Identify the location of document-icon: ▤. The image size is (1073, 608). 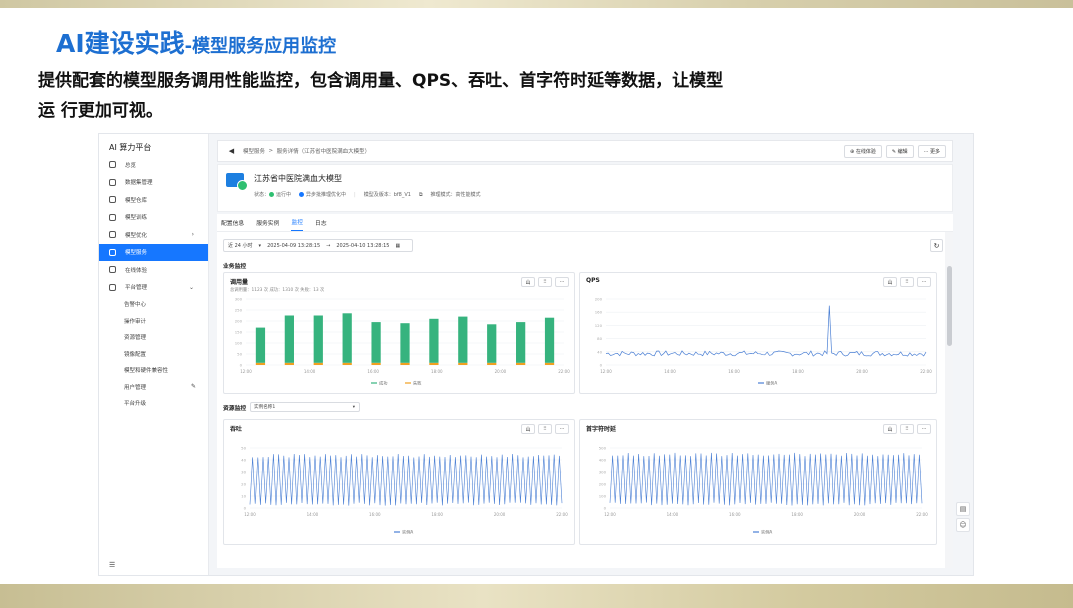
(963, 509).